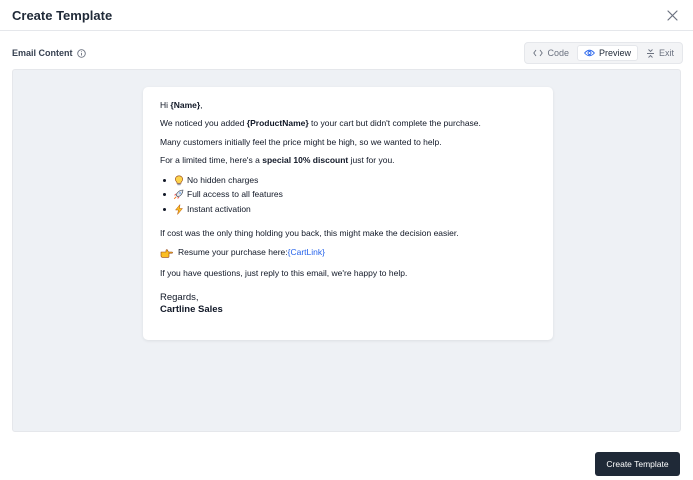 This screenshot has height=480, width=693. I want to click on exit-mode-label: Exit, so click(666, 53).